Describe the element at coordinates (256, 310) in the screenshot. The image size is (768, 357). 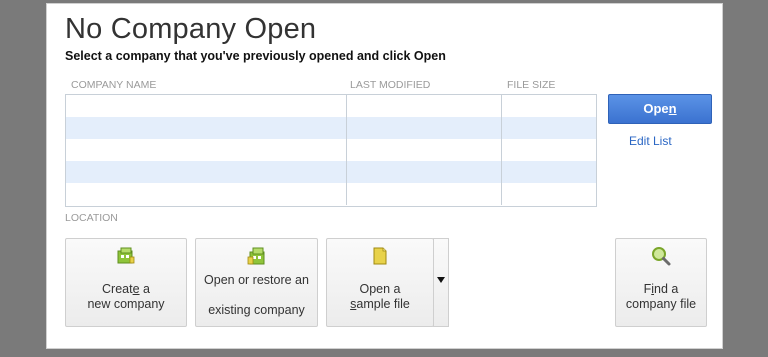
I see `tile-label-line2: existing company` at that location.